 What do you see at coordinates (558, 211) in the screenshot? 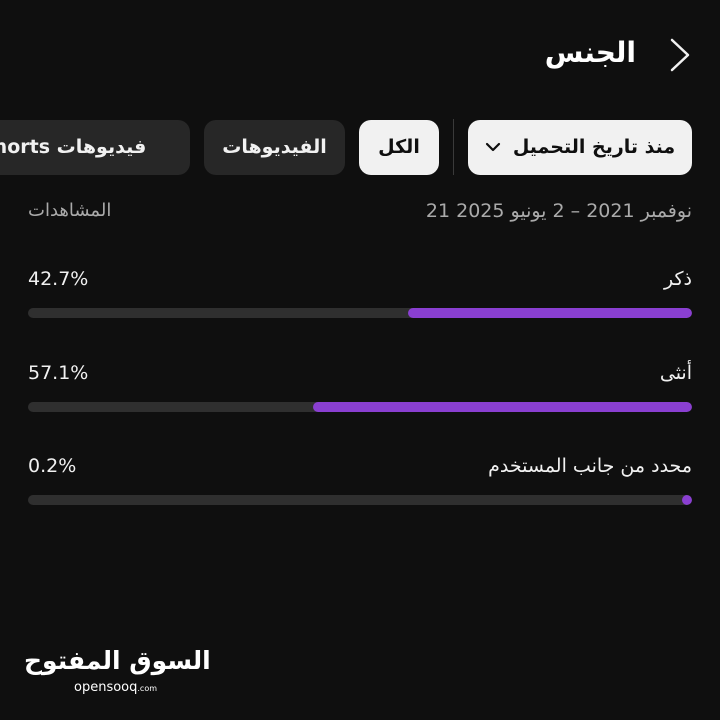
I see `date-range-text: 21 نوفمبر 2021 – 2 يونيو 2025` at bounding box center [558, 211].